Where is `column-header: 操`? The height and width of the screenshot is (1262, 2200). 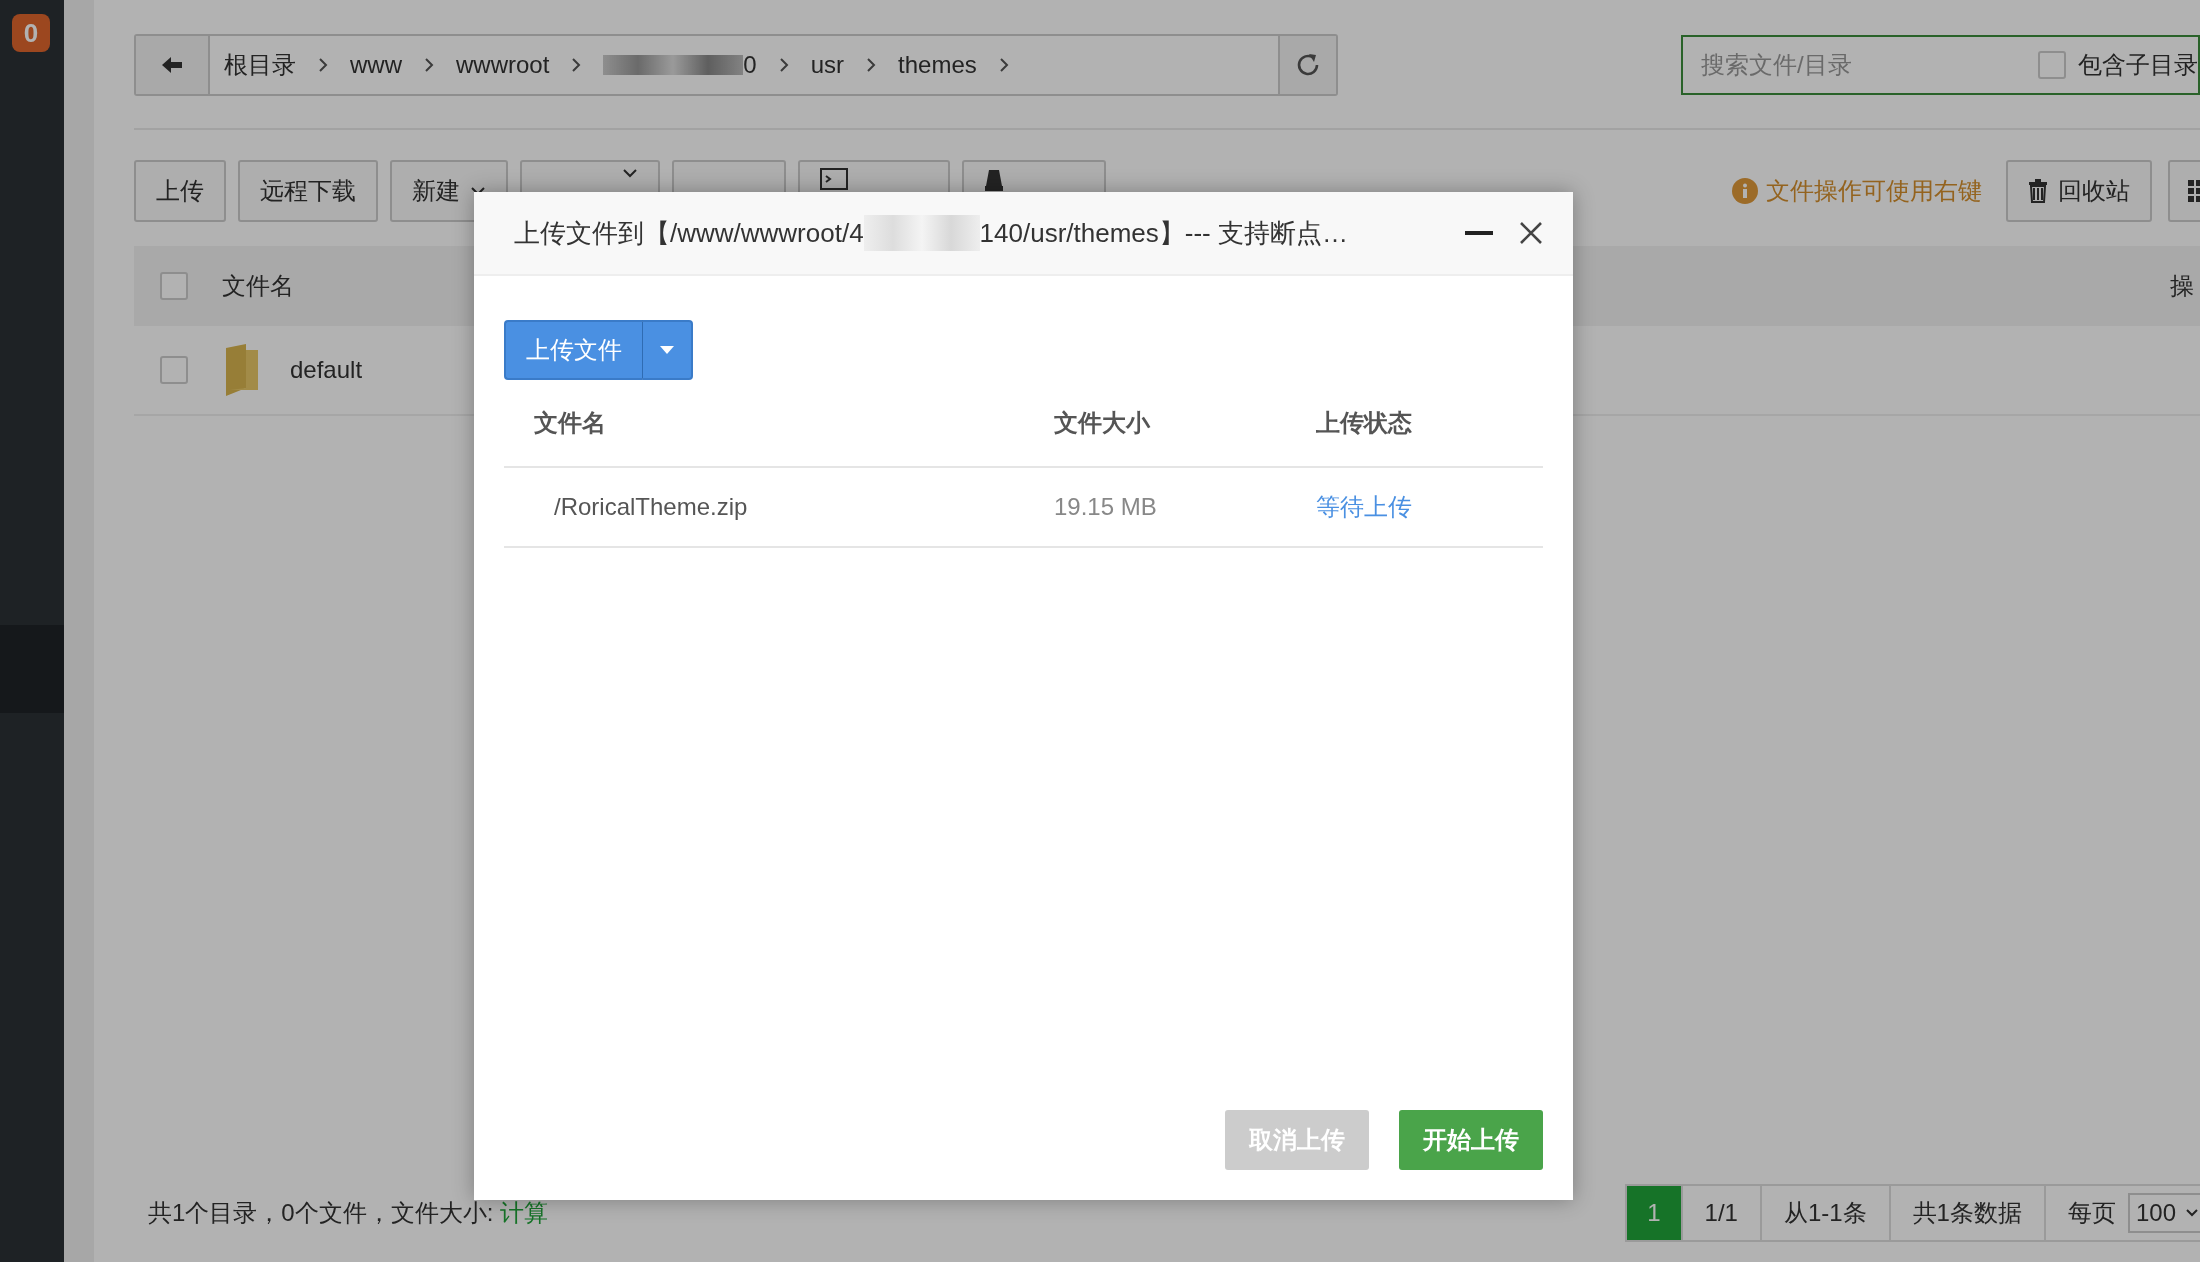 column-header: 操 is located at coordinates (2182, 286).